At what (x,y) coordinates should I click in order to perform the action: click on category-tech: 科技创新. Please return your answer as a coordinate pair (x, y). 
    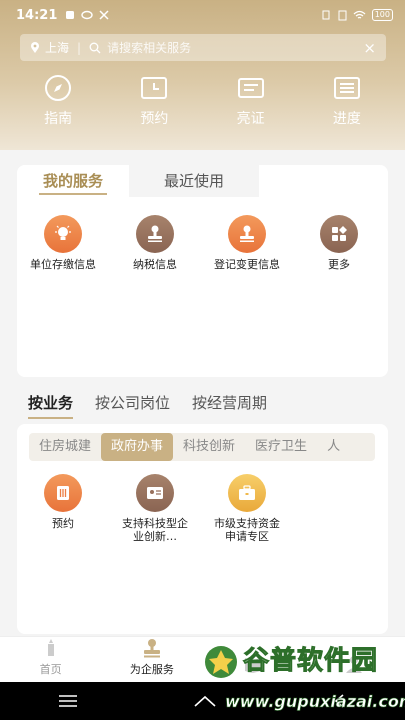
    Looking at the image, I should click on (209, 447).